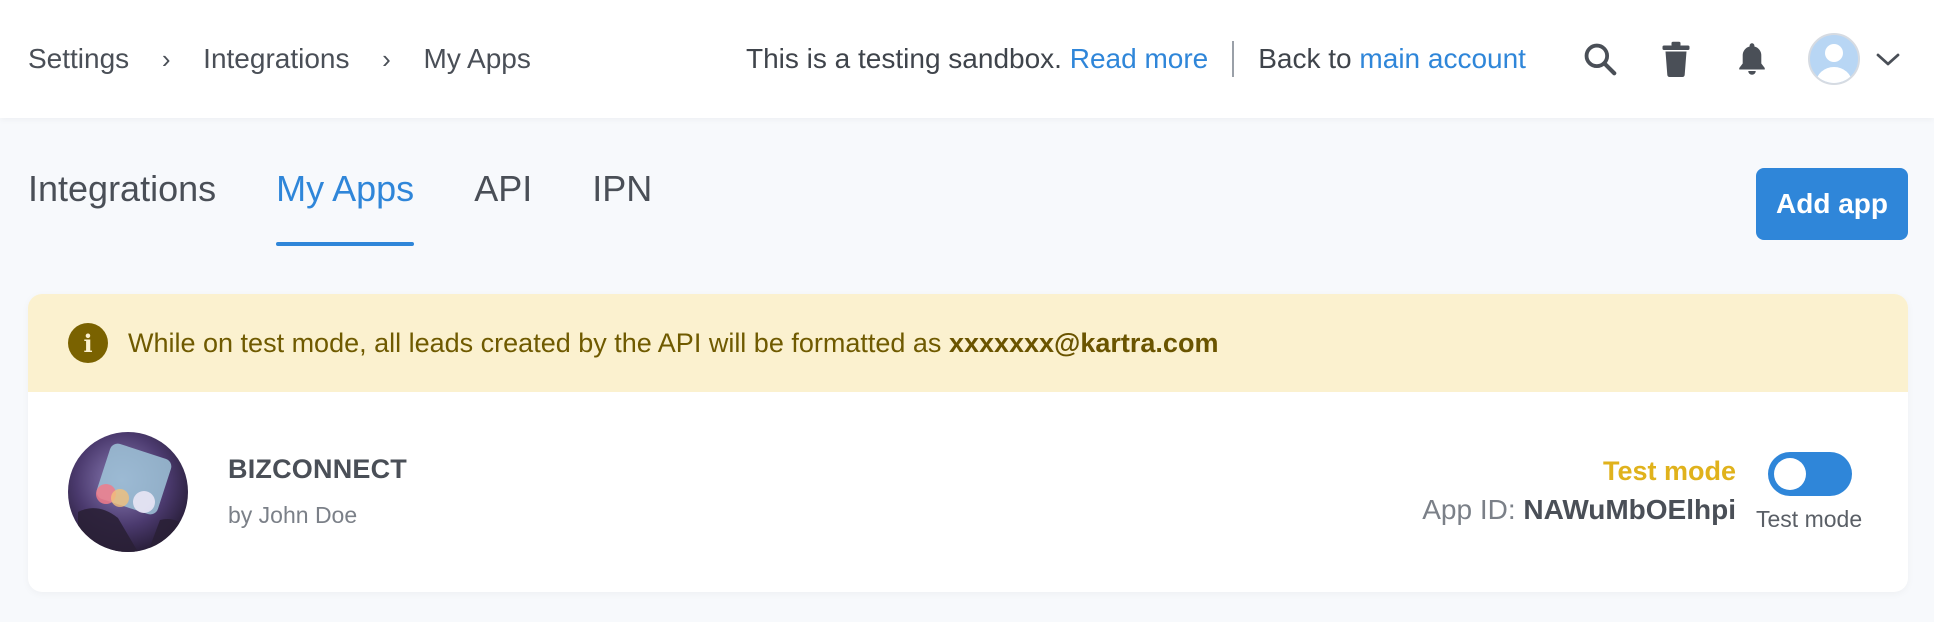 This screenshot has width=1934, height=622. What do you see at coordinates (503, 207) in the screenshot?
I see `tab-api: API` at bounding box center [503, 207].